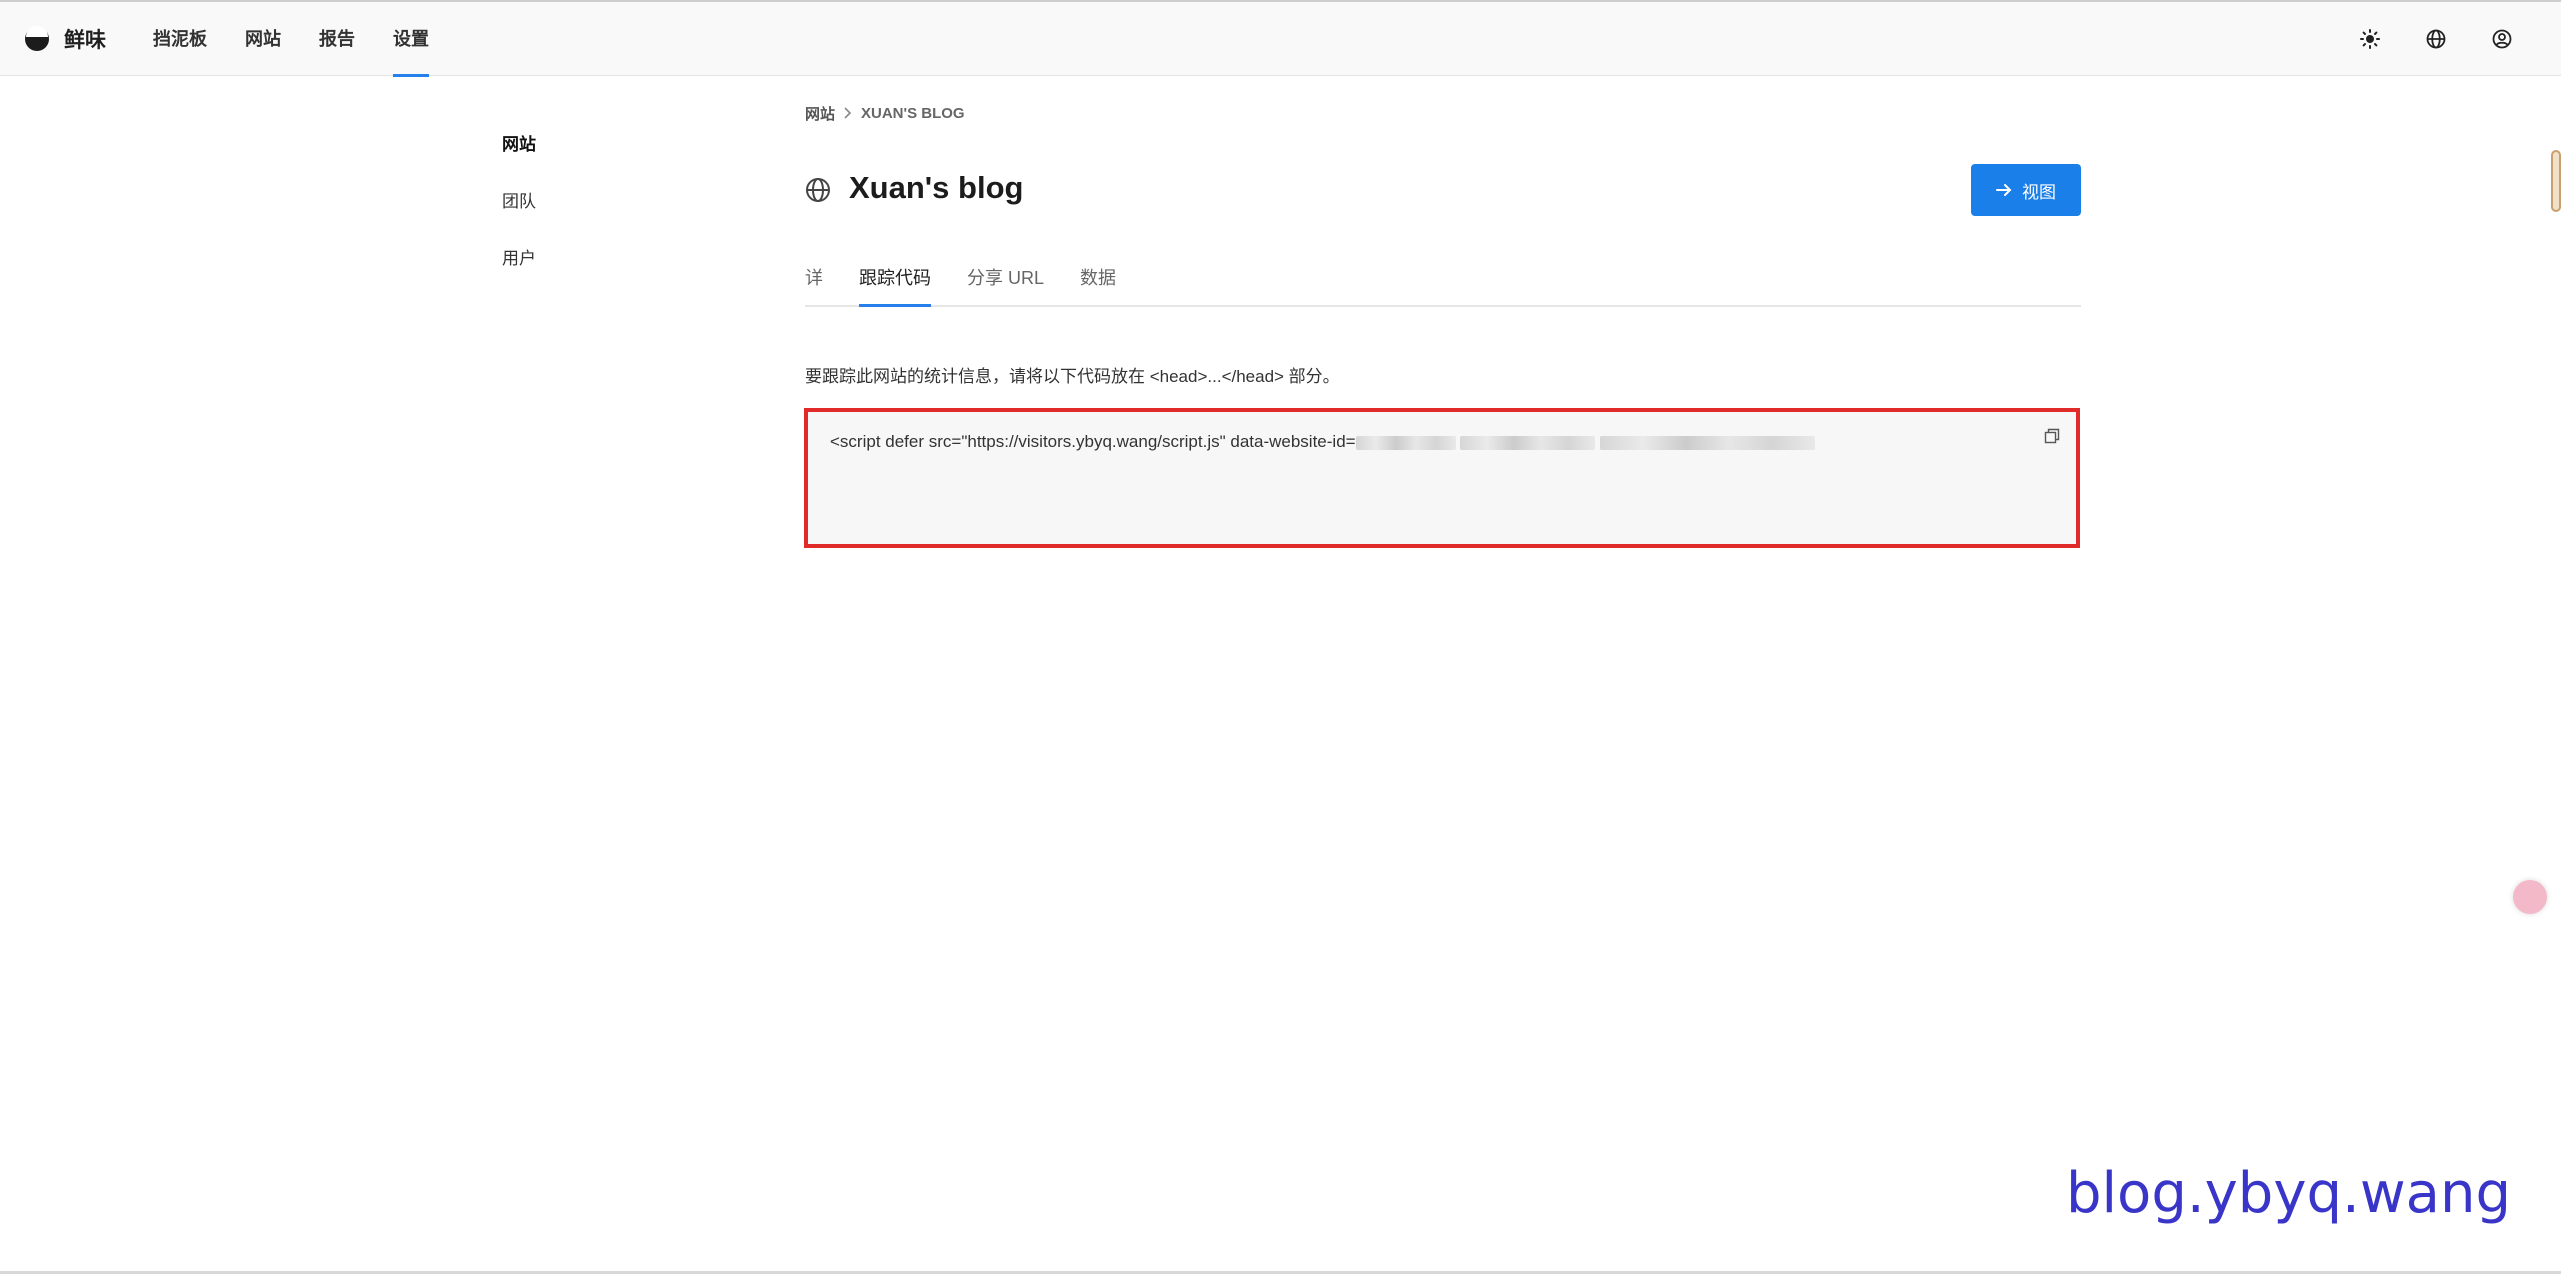  What do you see at coordinates (37, 38) in the screenshot?
I see `logo-icon` at bounding box center [37, 38].